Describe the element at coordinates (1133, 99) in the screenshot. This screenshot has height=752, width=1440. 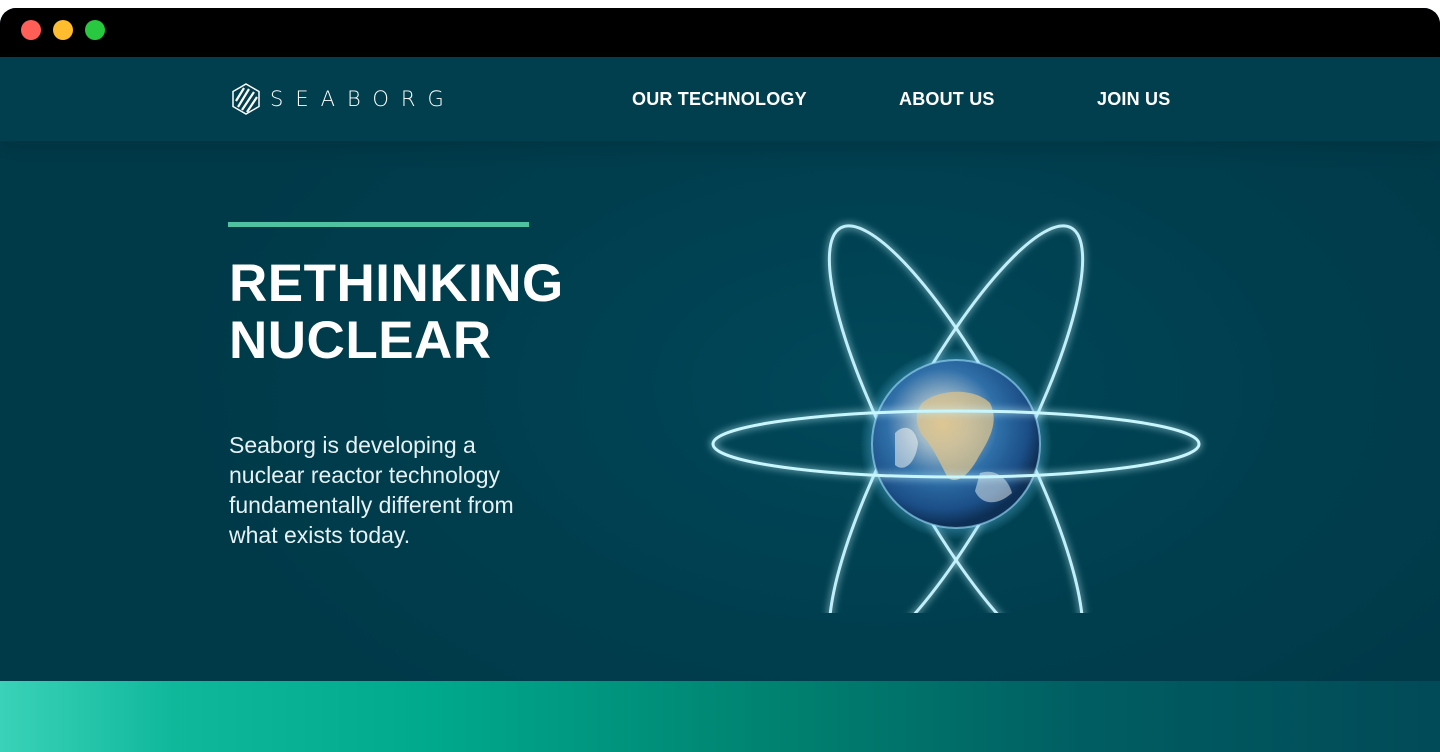
I see `nav-join-us: JOIN US` at that location.